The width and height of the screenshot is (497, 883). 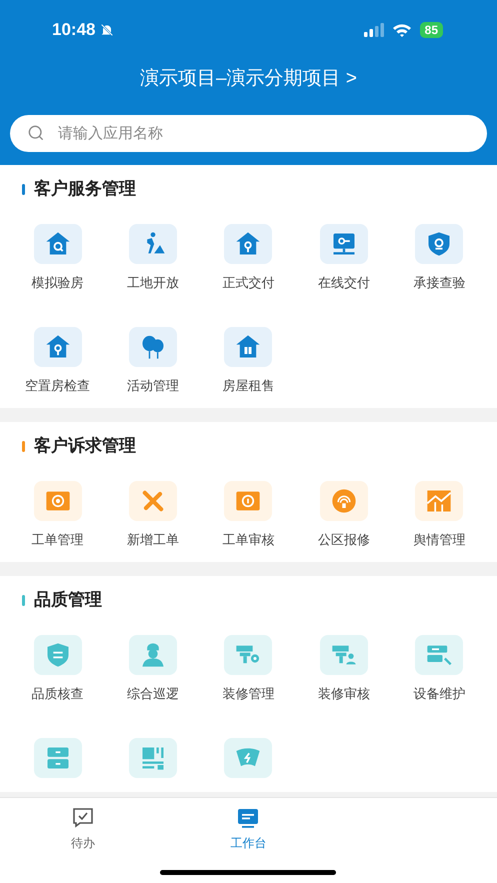 What do you see at coordinates (248, 818) in the screenshot?
I see `monitor-icon` at bounding box center [248, 818].